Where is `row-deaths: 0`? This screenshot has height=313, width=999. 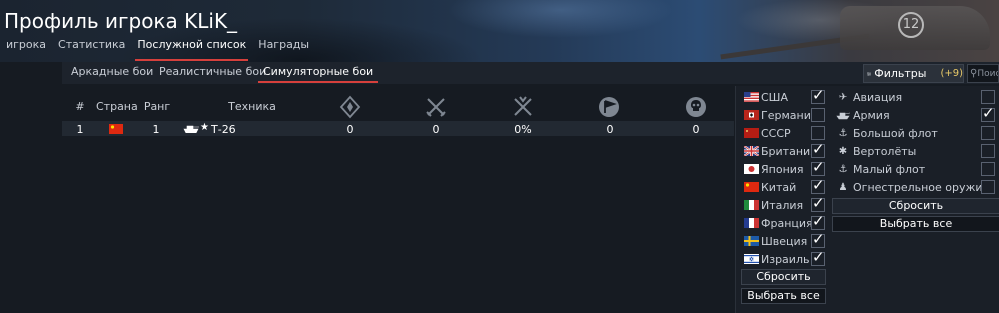 row-deaths: 0 is located at coordinates (696, 129).